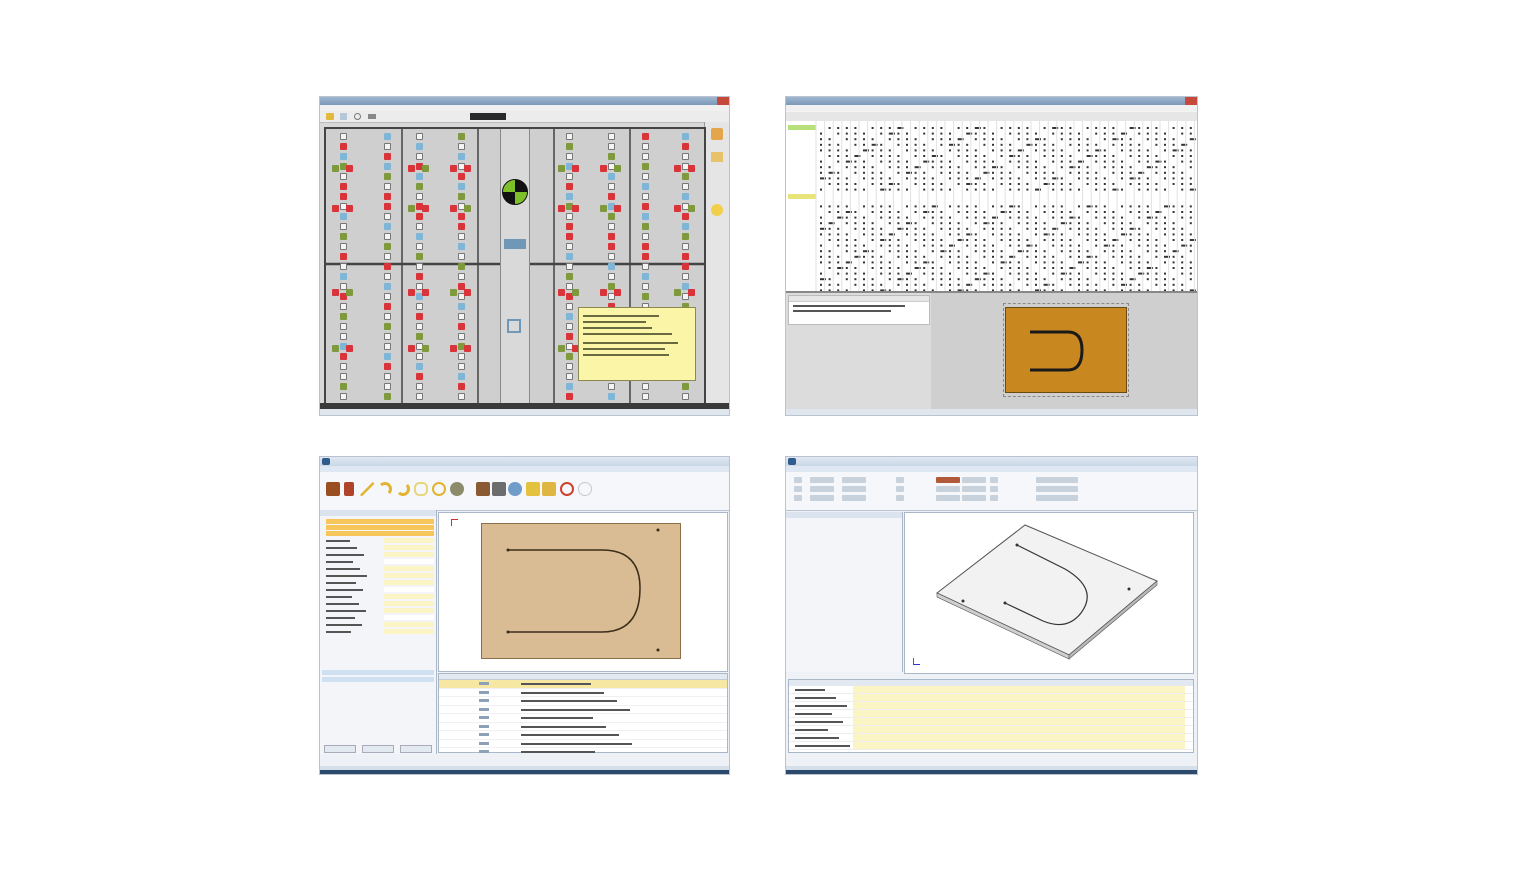 The image size is (1520, 875). Describe the element at coordinates (421, 489) in the screenshot. I see `spline-icon` at that location.